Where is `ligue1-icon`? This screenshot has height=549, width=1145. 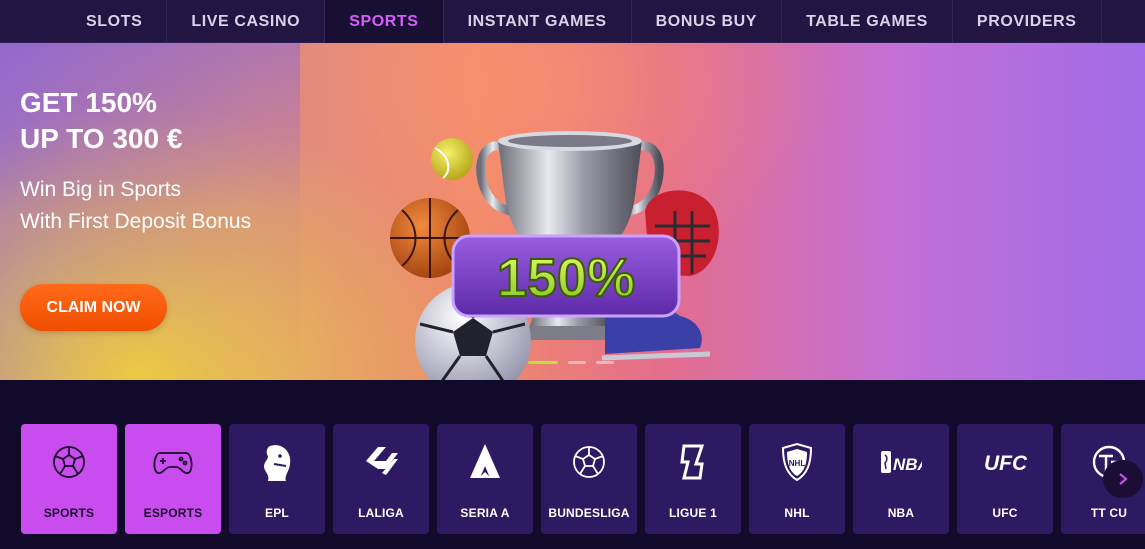
ligue1-icon is located at coordinates (693, 462).